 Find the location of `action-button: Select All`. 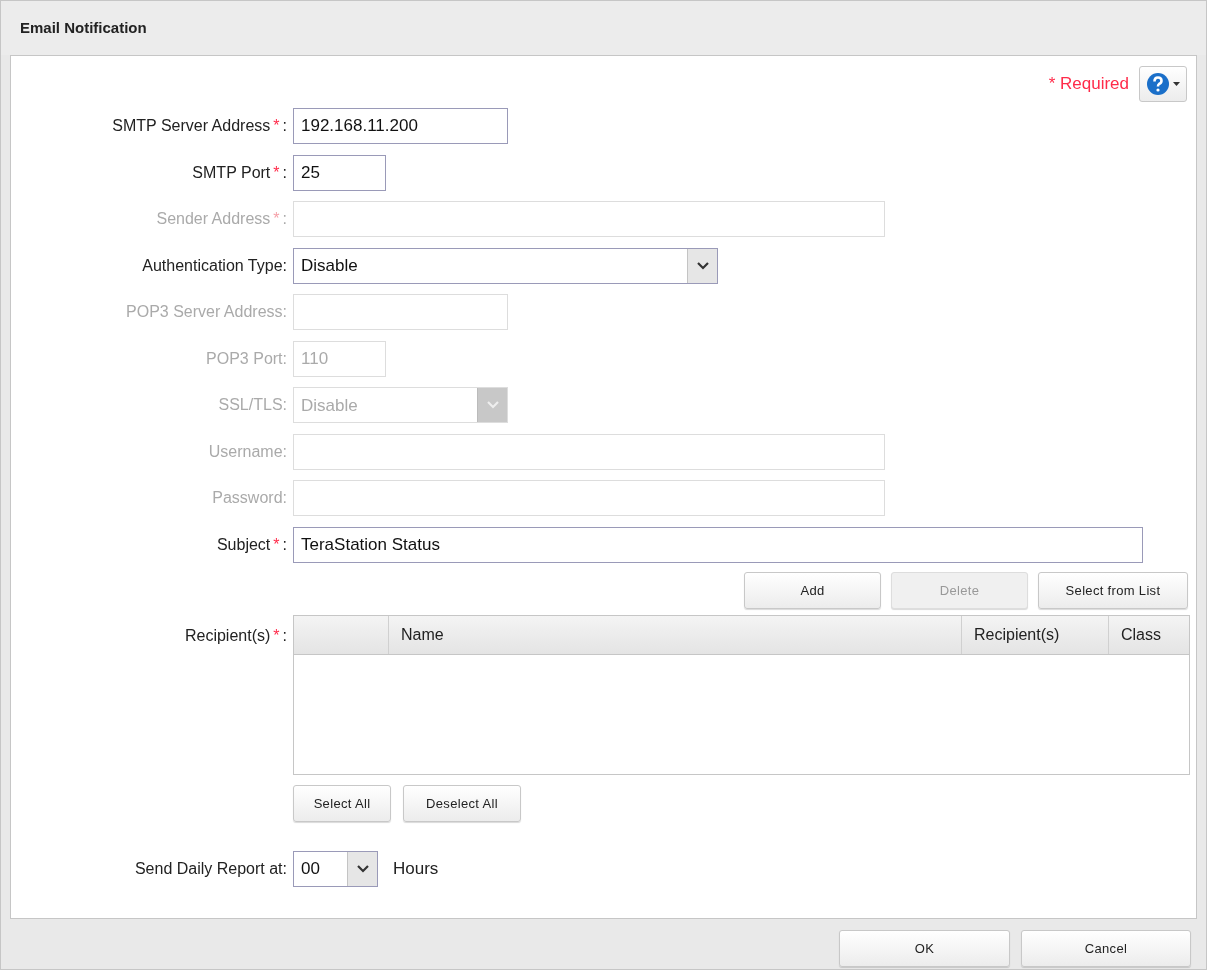

action-button: Select All is located at coordinates (342, 803).